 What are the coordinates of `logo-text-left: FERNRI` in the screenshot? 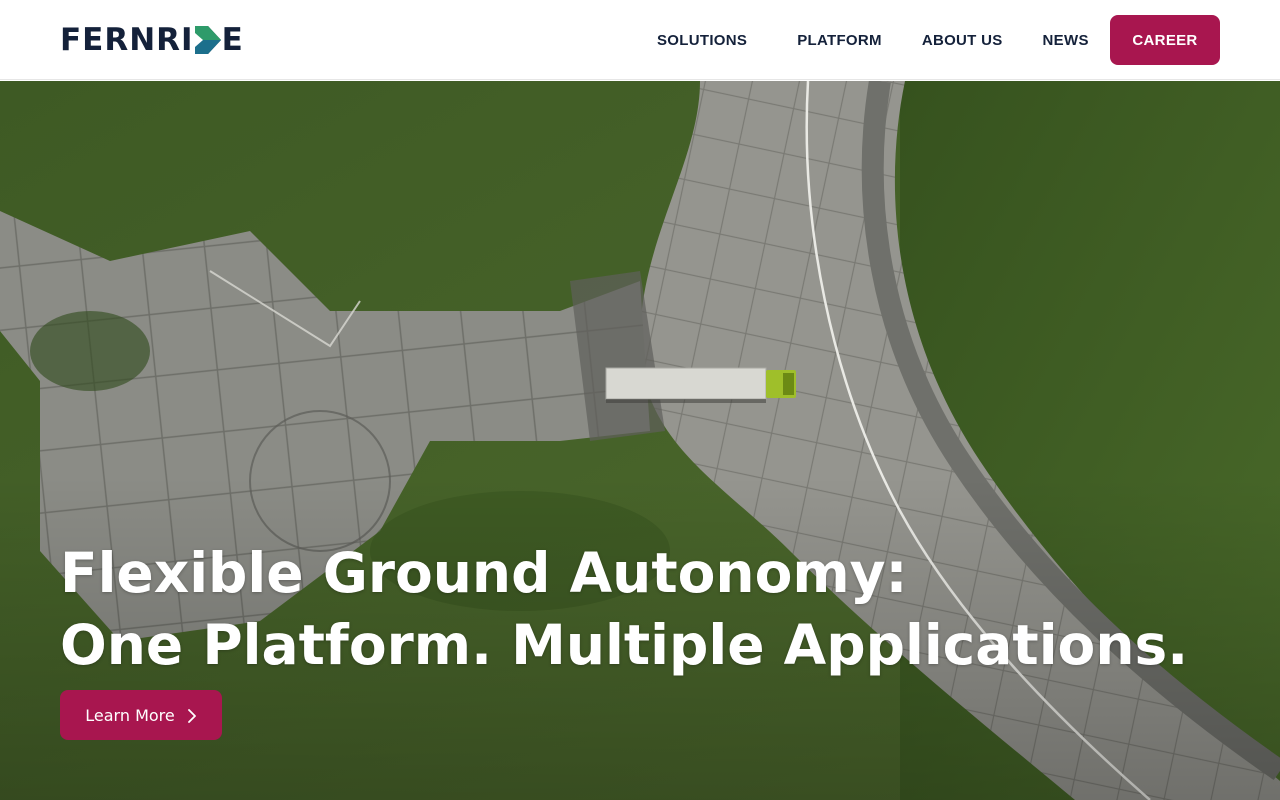 It's located at (127, 40).